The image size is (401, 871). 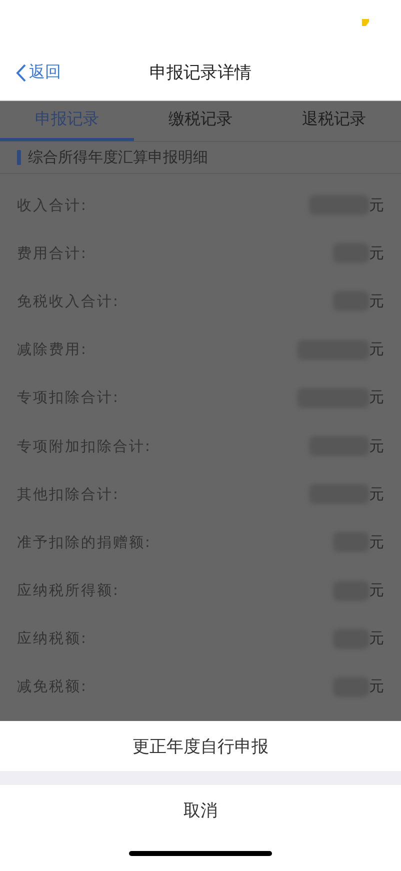 What do you see at coordinates (334, 121) in the screenshot?
I see `tab: 退税记录` at bounding box center [334, 121].